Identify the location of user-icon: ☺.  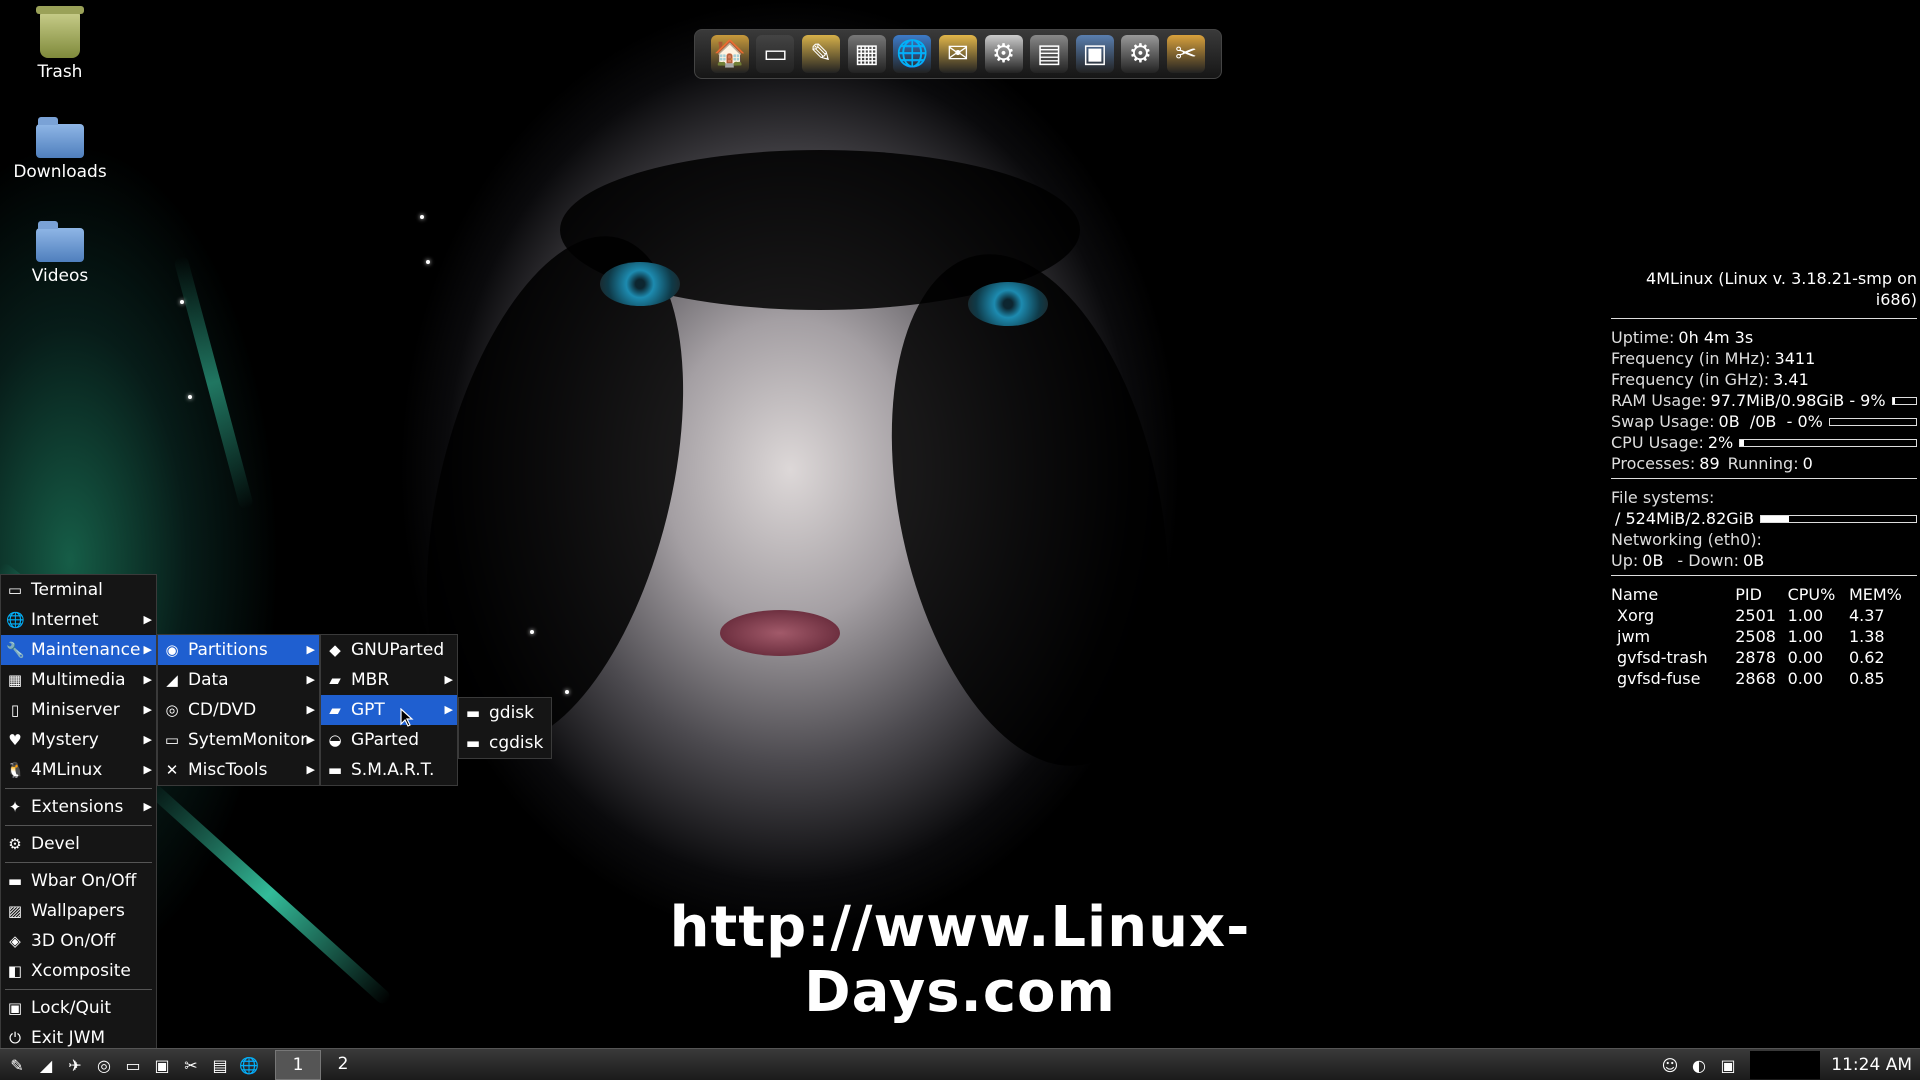
(1670, 1065).